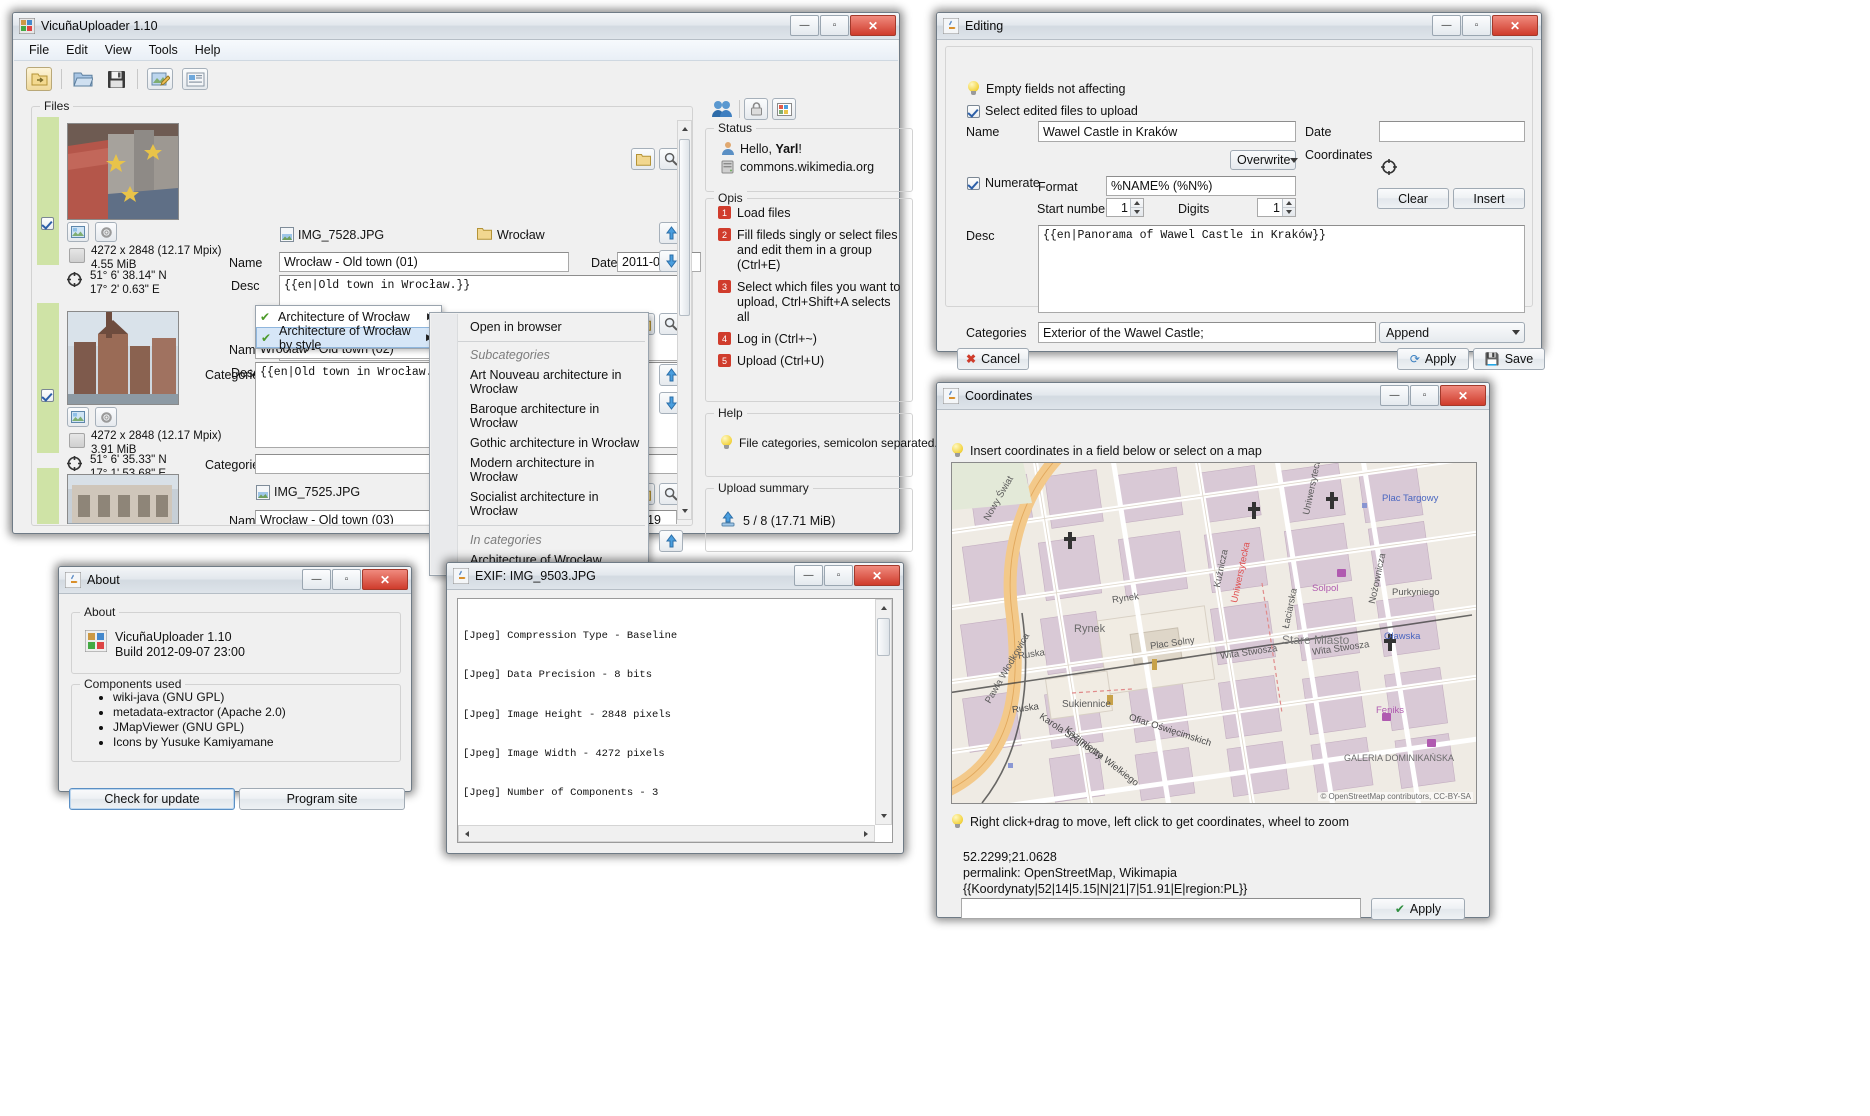 This screenshot has height=1116, width=1870. What do you see at coordinates (83, 79) in the screenshot?
I see `open-folder-icon` at bounding box center [83, 79].